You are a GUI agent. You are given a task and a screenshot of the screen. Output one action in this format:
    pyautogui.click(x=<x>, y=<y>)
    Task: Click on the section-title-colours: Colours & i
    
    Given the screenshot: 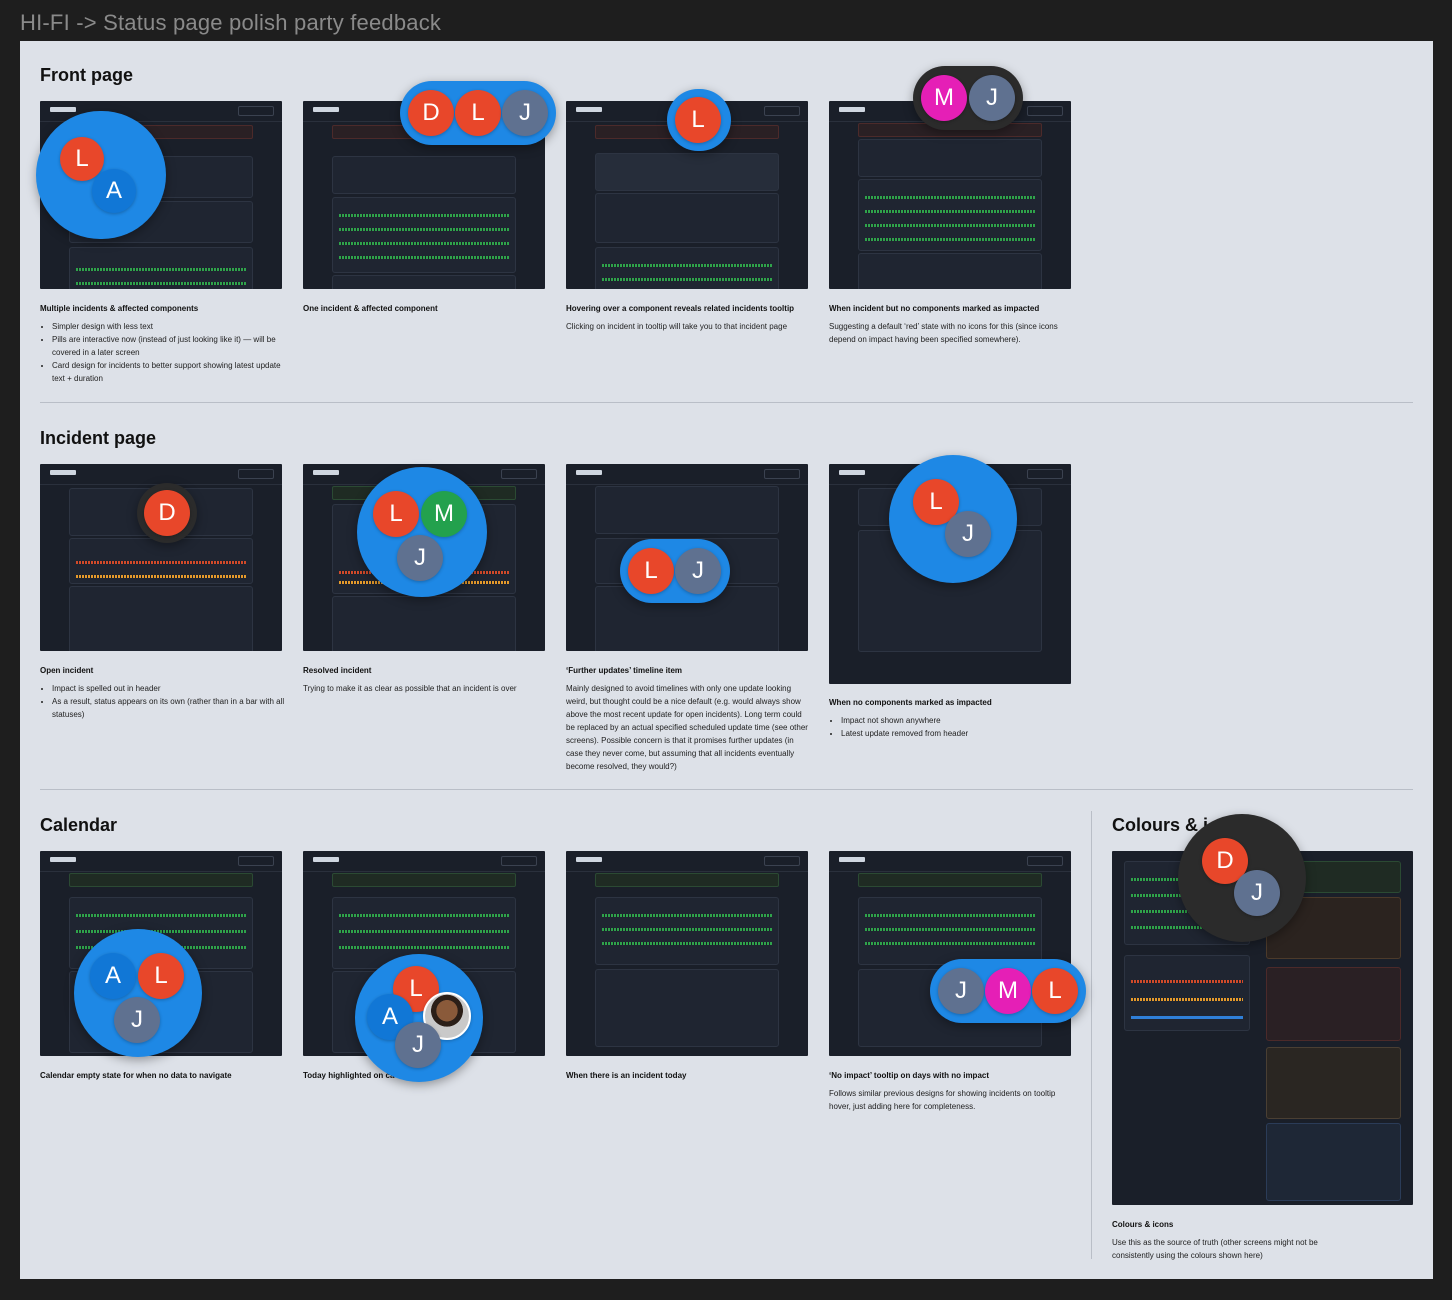 What is the action you would take?
    pyautogui.click(x=1160, y=825)
    